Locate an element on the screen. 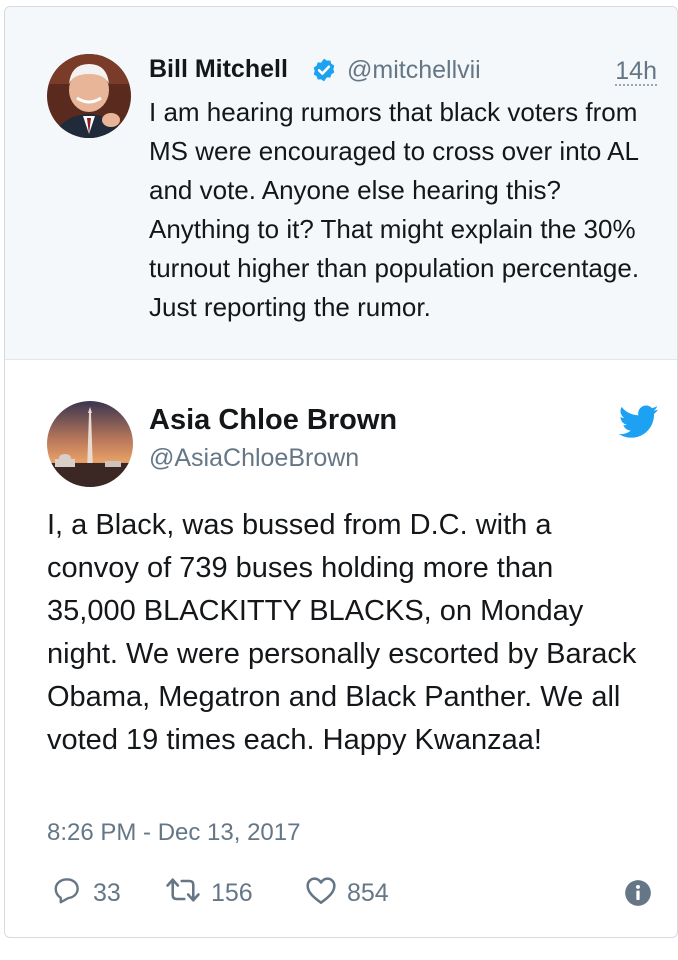 Image resolution: width=678 pixels, height=960 pixels. tweet-handle: @AsiaChloeBrown is located at coordinates (254, 458).